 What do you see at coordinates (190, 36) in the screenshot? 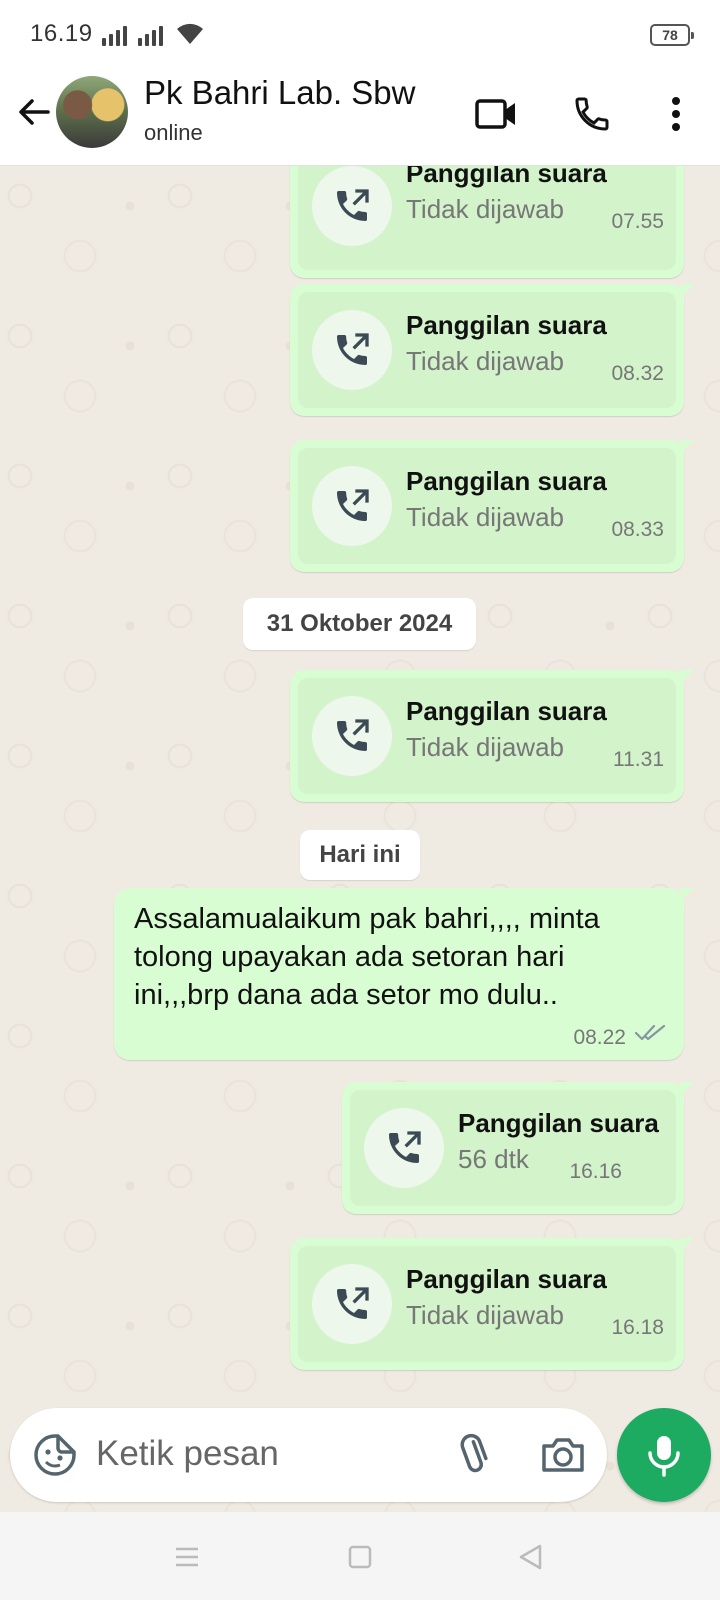
I see `wifi-icon` at bounding box center [190, 36].